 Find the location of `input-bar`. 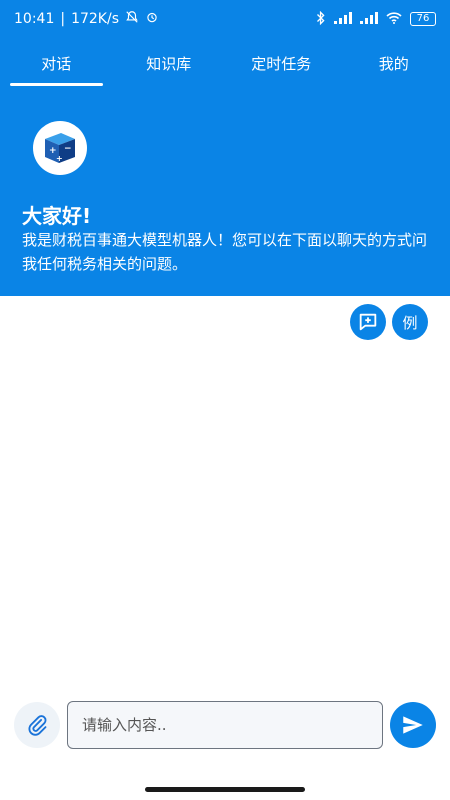

input-bar is located at coordinates (225, 726).